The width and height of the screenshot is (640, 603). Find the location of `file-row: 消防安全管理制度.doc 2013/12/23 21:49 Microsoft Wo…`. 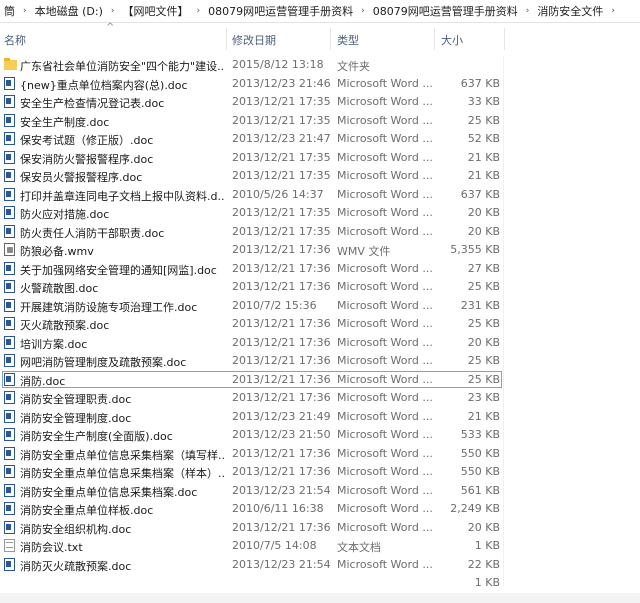

file-row: 消防安全管理制度.doc 2013/12/23 21:49 Microsoft Wo… is located at coordinates (320, 417).